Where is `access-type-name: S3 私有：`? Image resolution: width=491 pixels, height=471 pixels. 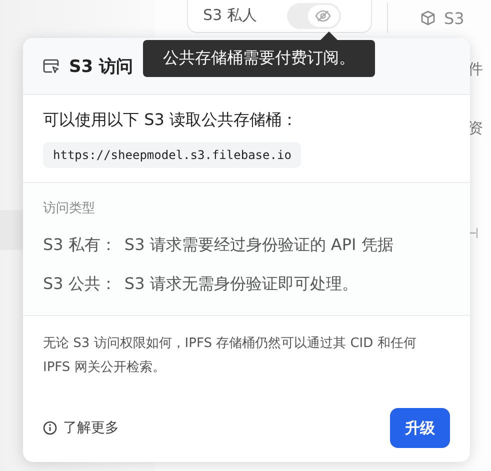 access-type-name: S3 私有： is located at coordinates (79, 245).